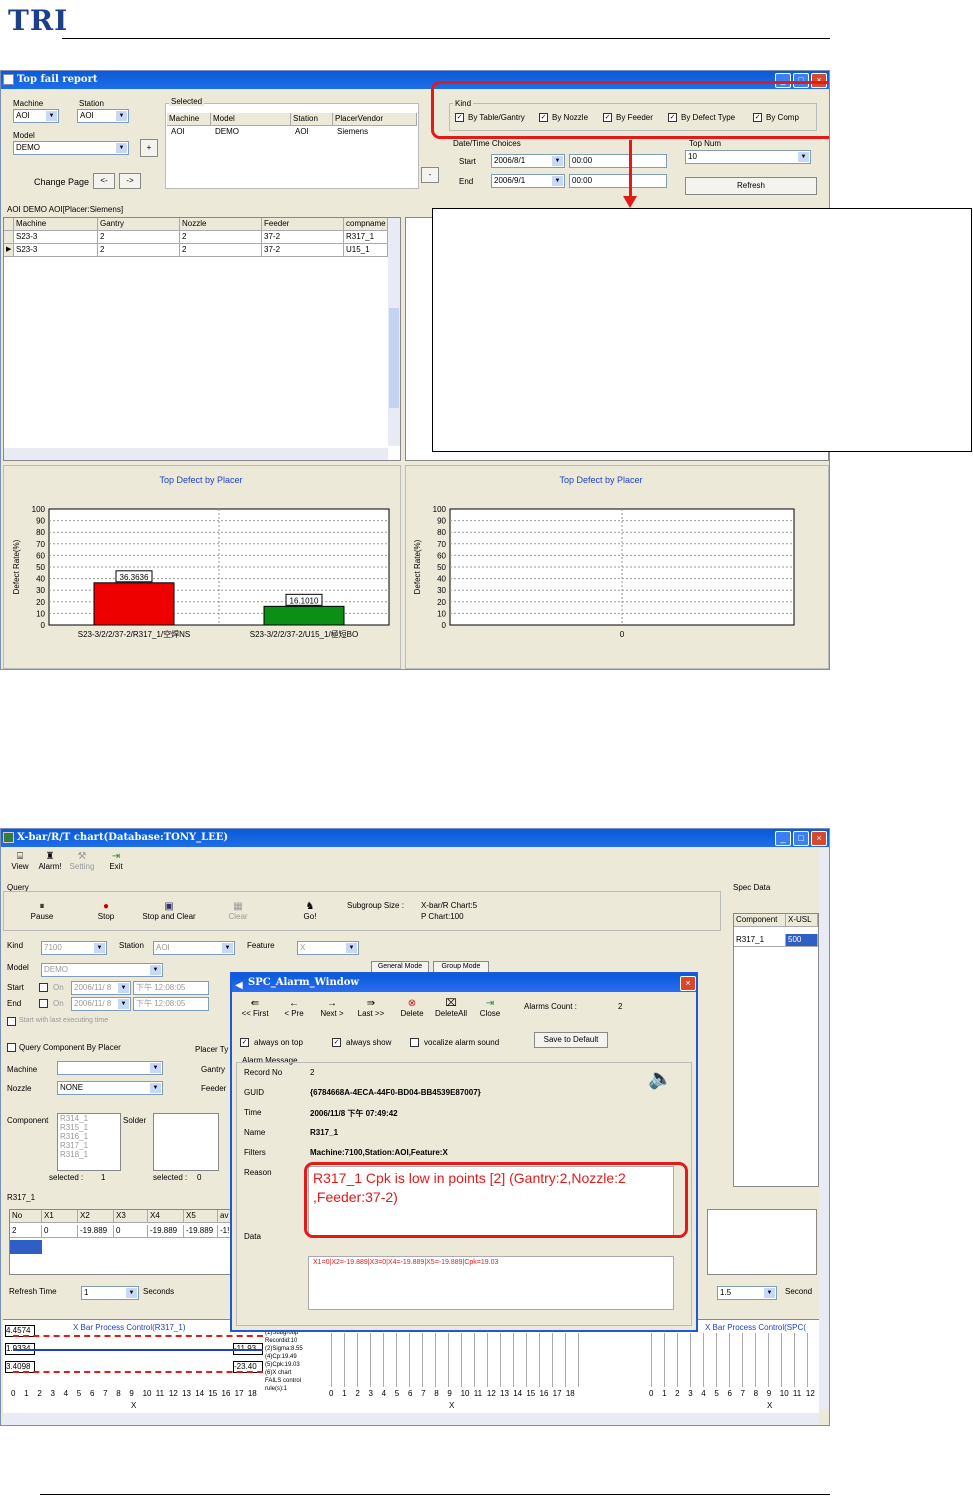  I want to click on model-select: DEMO, so click(102, 970).